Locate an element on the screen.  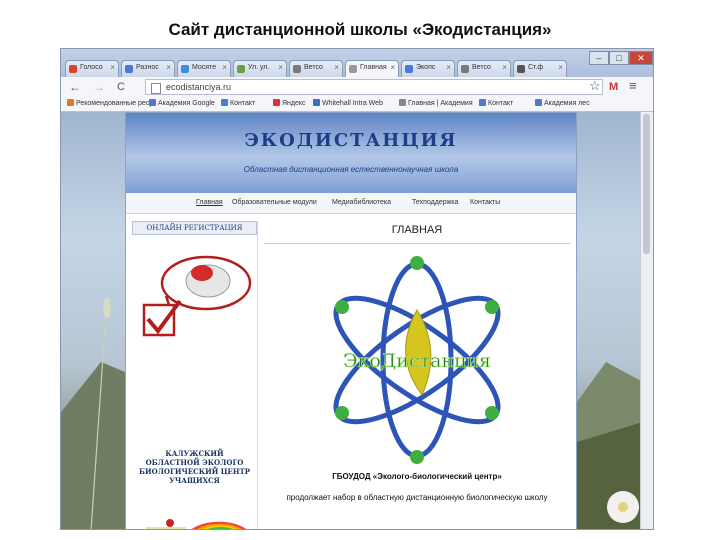
menu-icon: ≡ is located at coordinates (633, 86).